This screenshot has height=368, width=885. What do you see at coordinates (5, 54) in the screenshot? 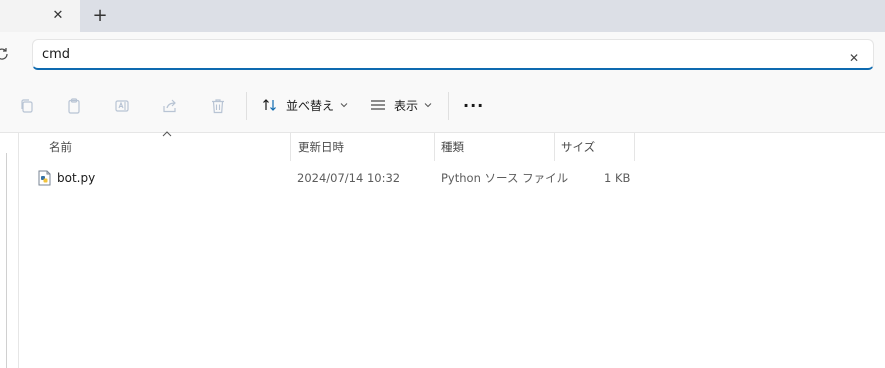
I see `refresh-icon` at bounding box center [5, 54].